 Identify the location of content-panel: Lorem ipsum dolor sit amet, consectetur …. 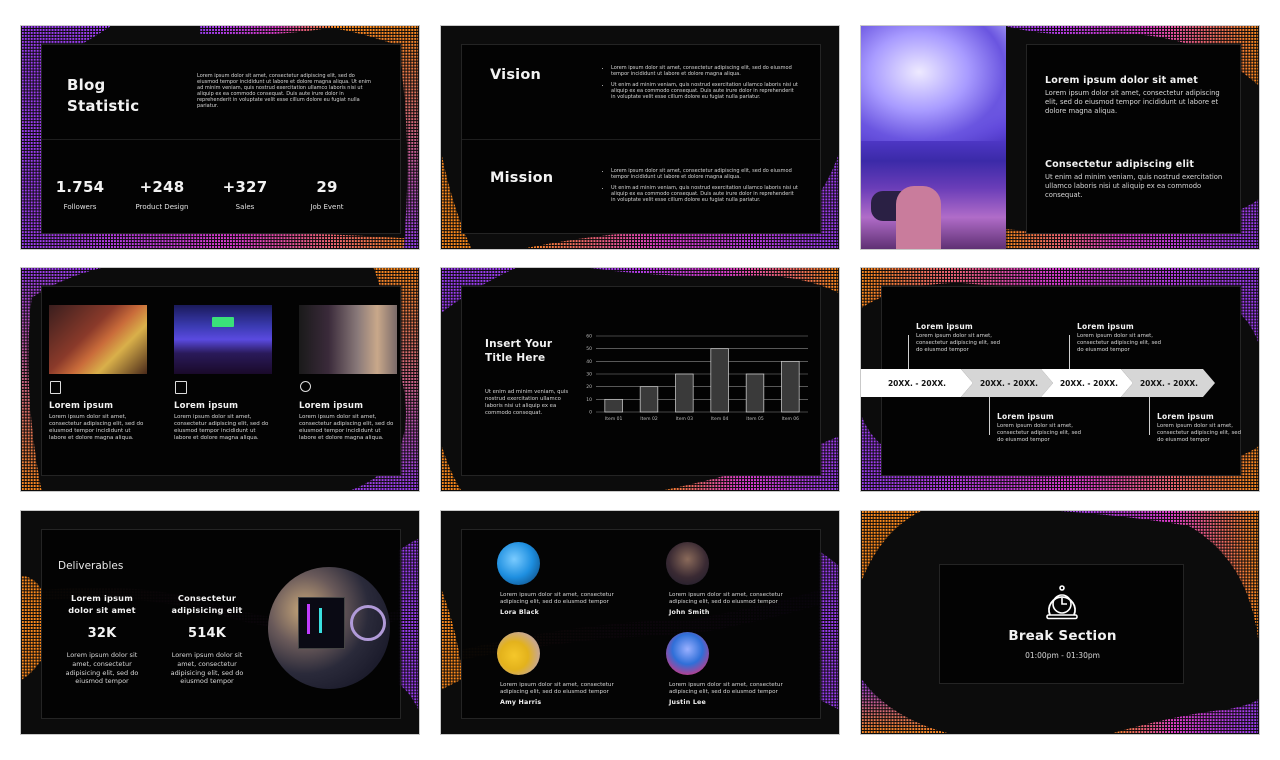
(641, 624).